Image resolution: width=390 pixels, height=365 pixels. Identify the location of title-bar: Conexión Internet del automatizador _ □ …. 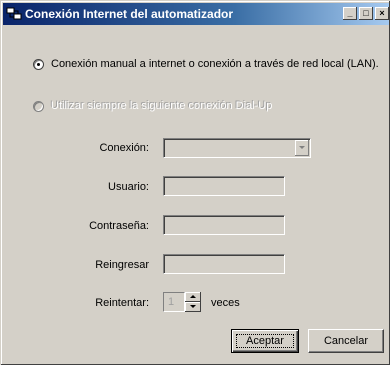
(196, 14).